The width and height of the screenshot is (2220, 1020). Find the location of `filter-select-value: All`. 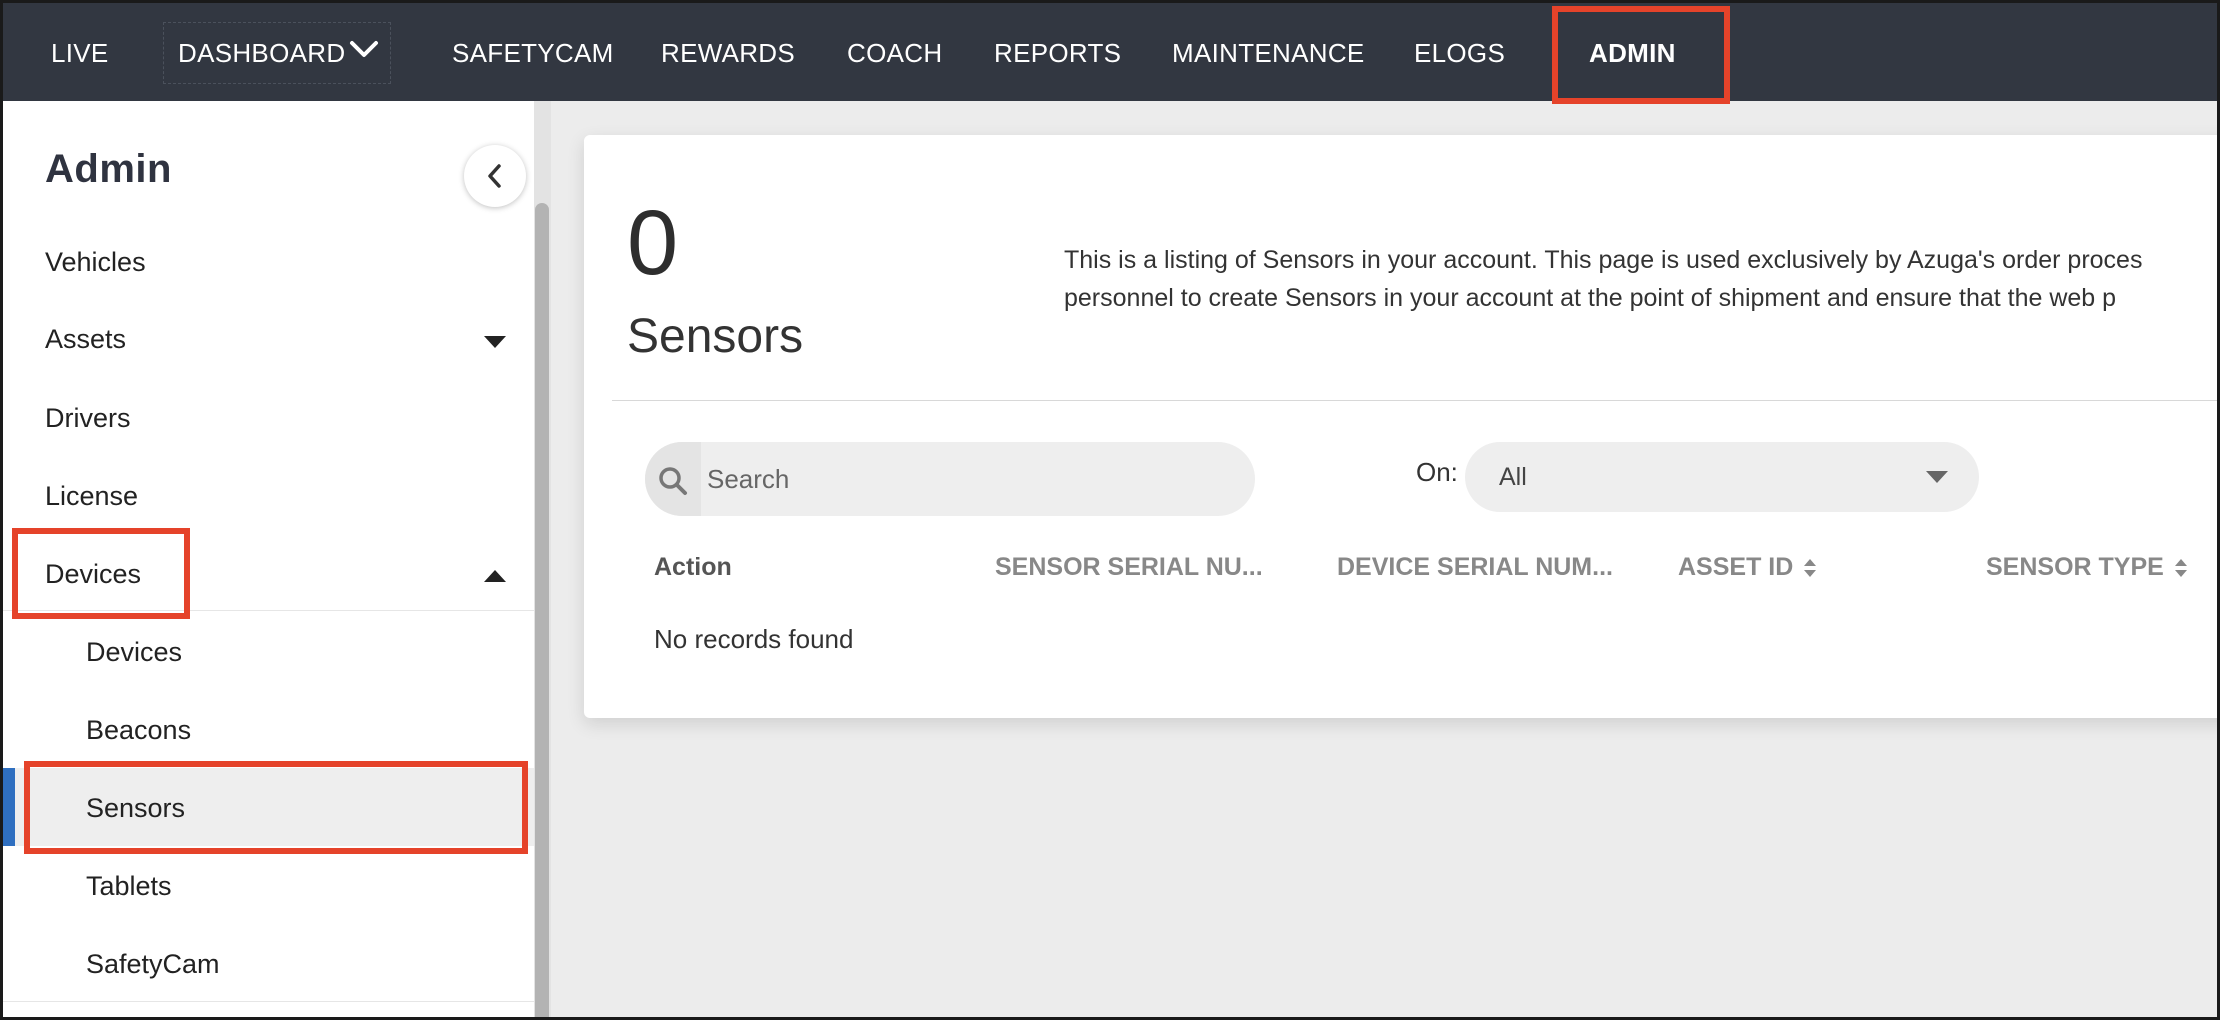

filter-select-value: All is located at coordinates (1513, 477).